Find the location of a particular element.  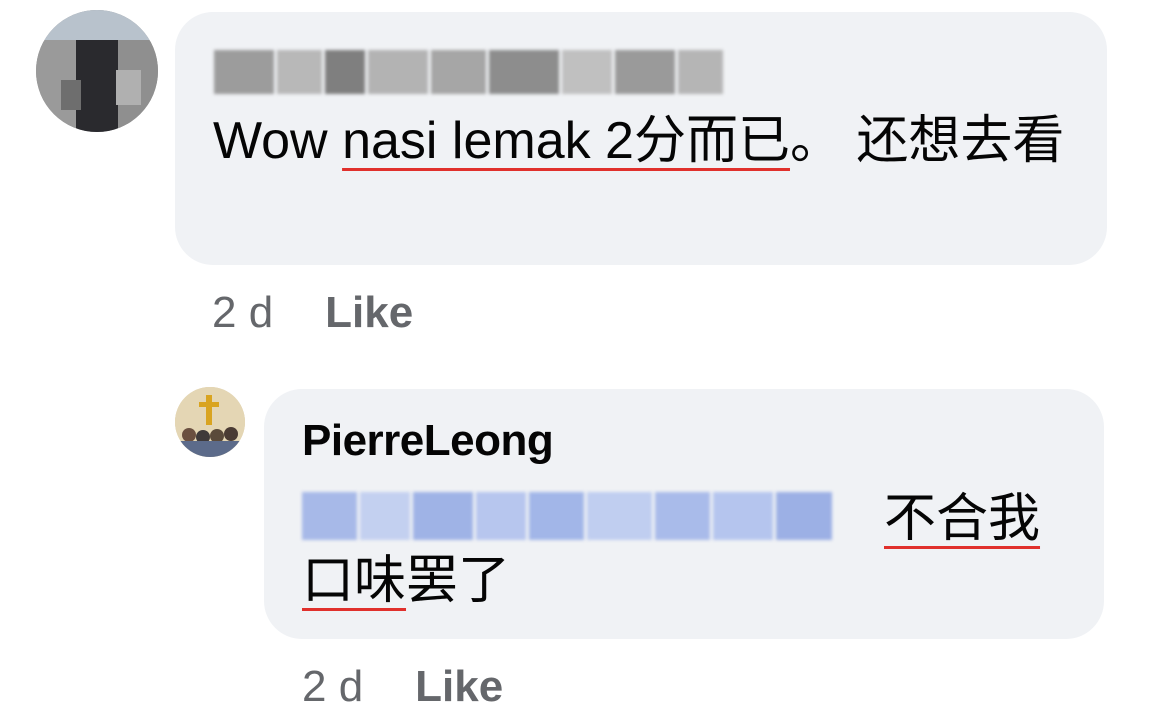

author-name: PierreLeong is located at coordinates (428, 441).